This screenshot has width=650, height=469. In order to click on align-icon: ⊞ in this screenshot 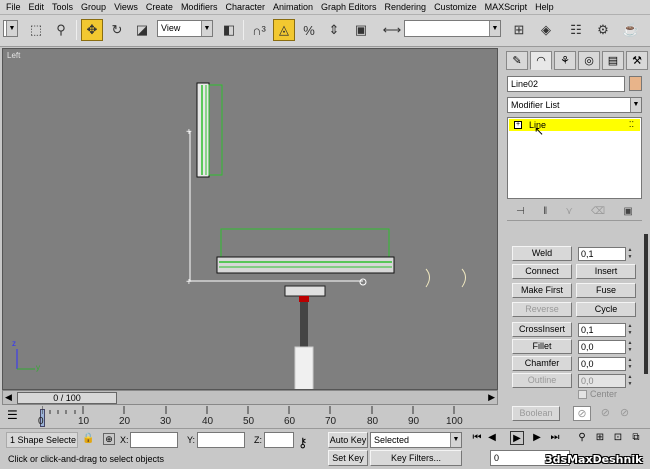, I will do `click(519, 30)`.